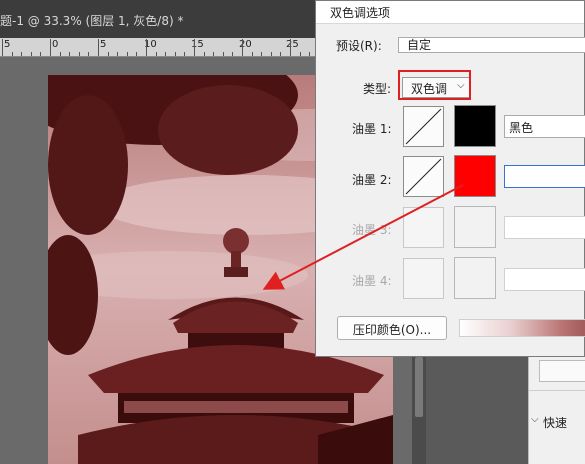 This screenshot has height=464, width=585. I want to click on document-tab: 题-1 @ 33.3% (图层 1, 灰色/8) *, so click(160, 19).